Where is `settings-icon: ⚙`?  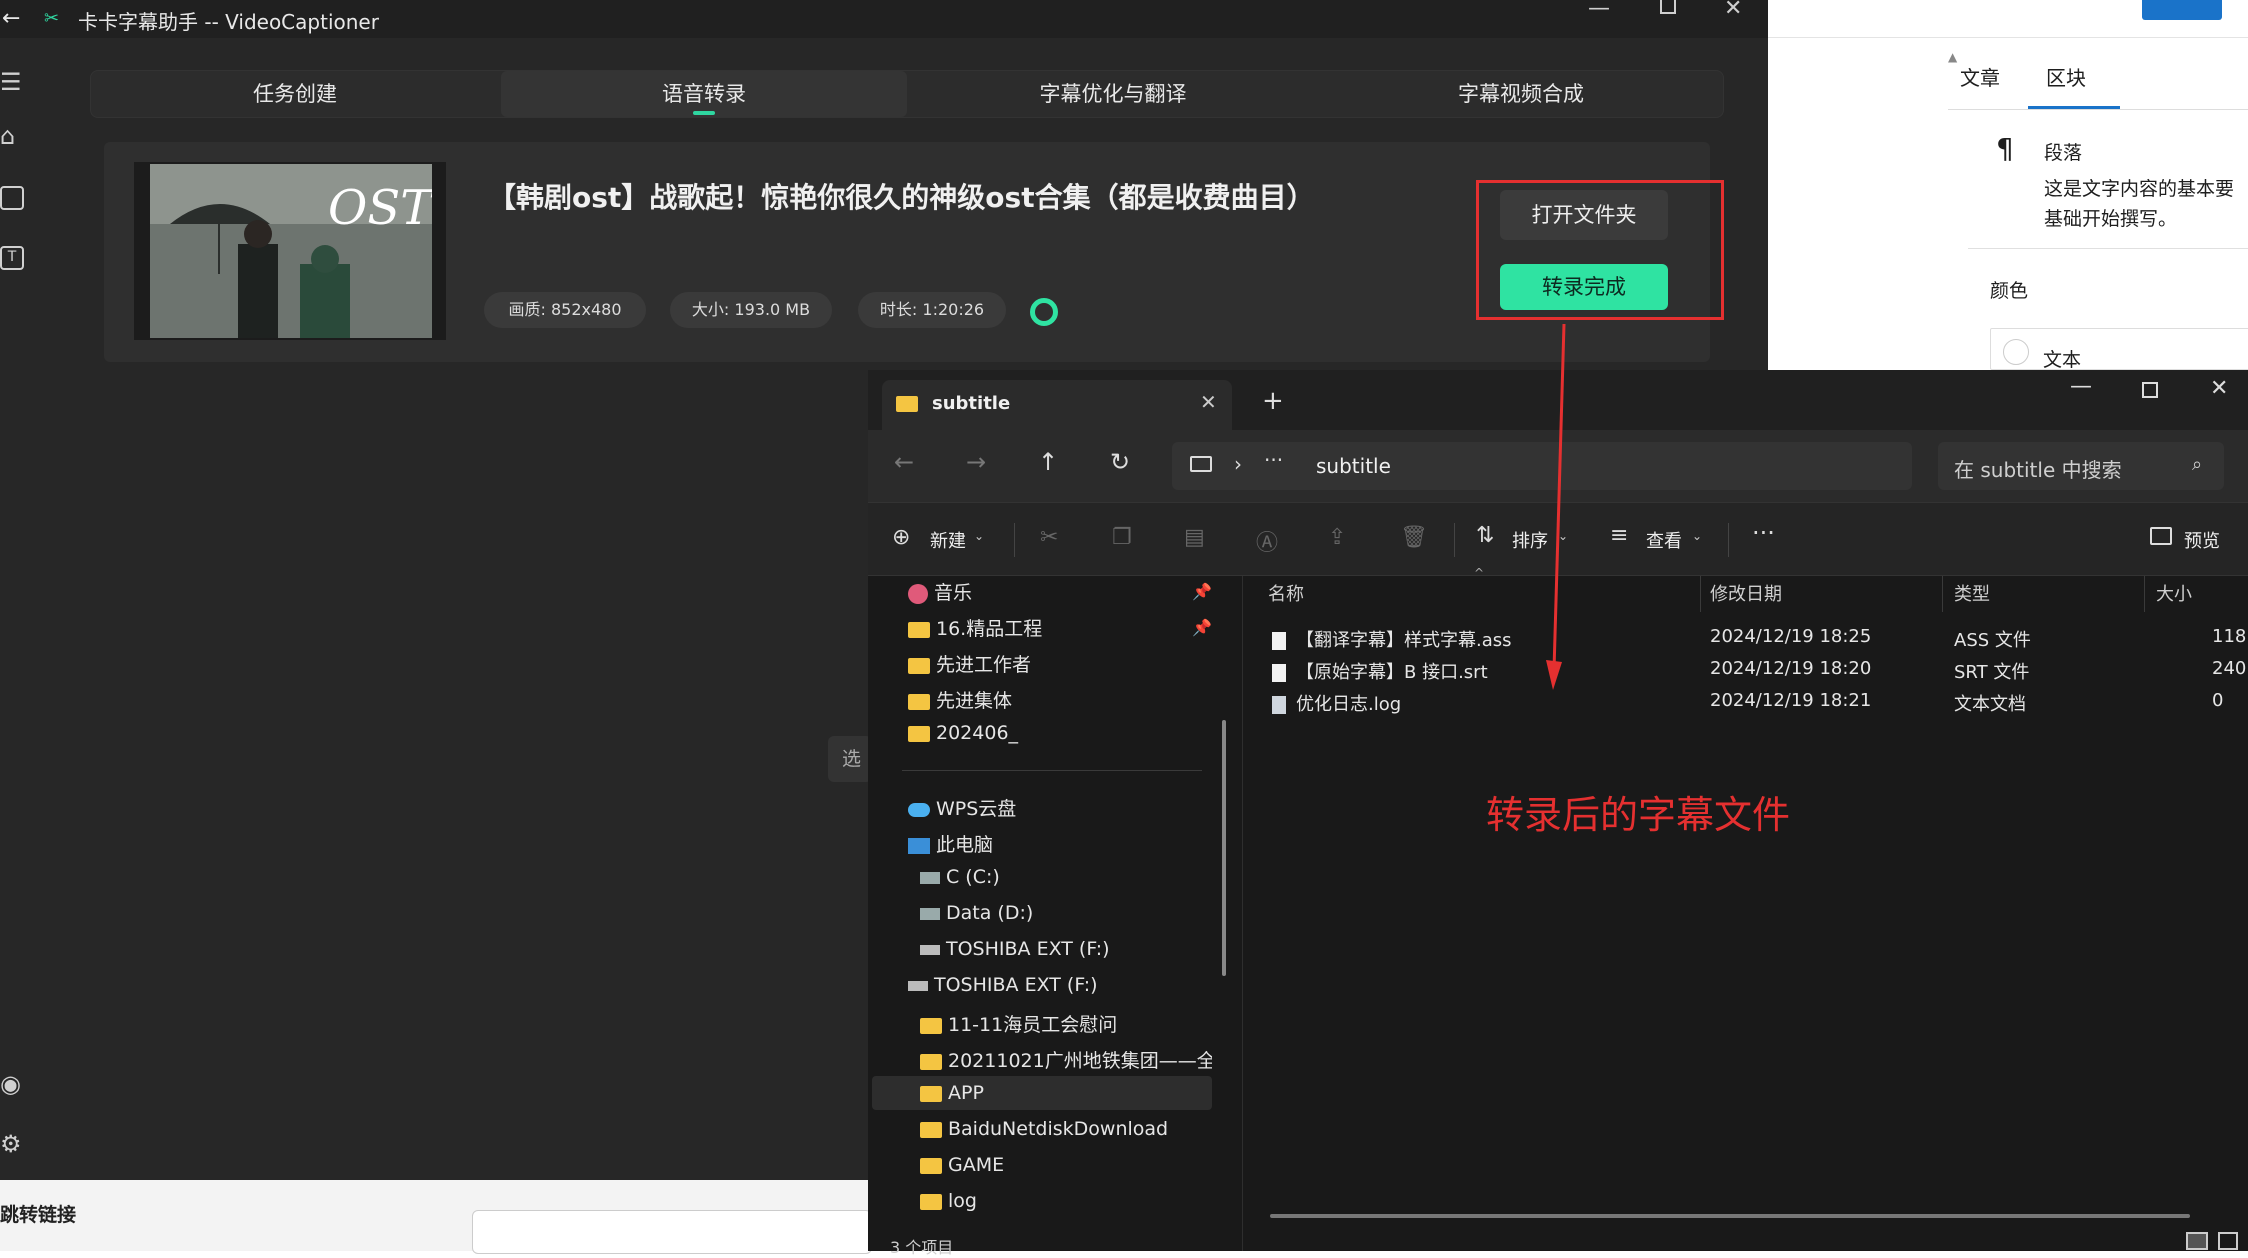
settings-icon: ⚙ is located at coordinates (11, 1144).